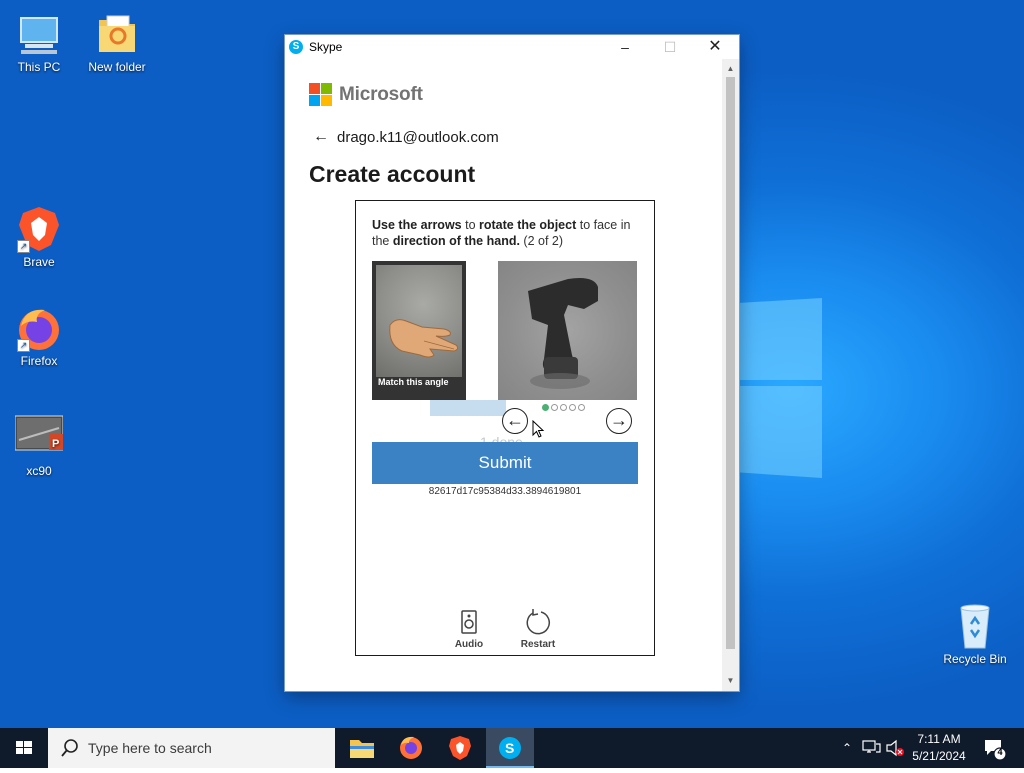 This screenshot has height=773, width=1024. I want to click on reference-image: Match this angle, so click(419, 330).